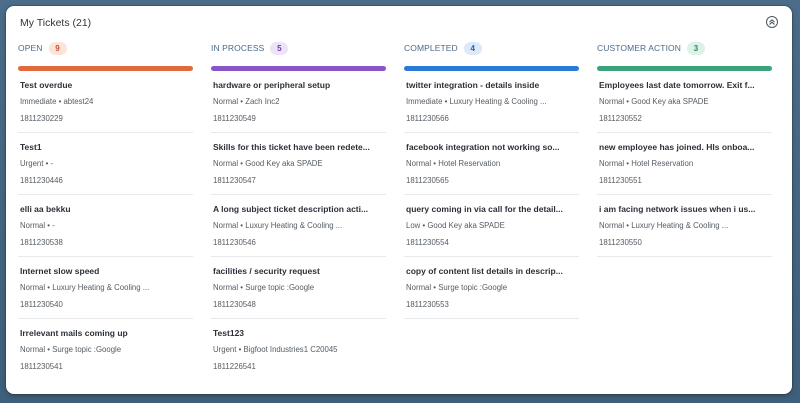  What do you see at coordinates (772, 22) in the screenshot?
I see `chevron-up-circle-icon` at bounding box center [772, 22].